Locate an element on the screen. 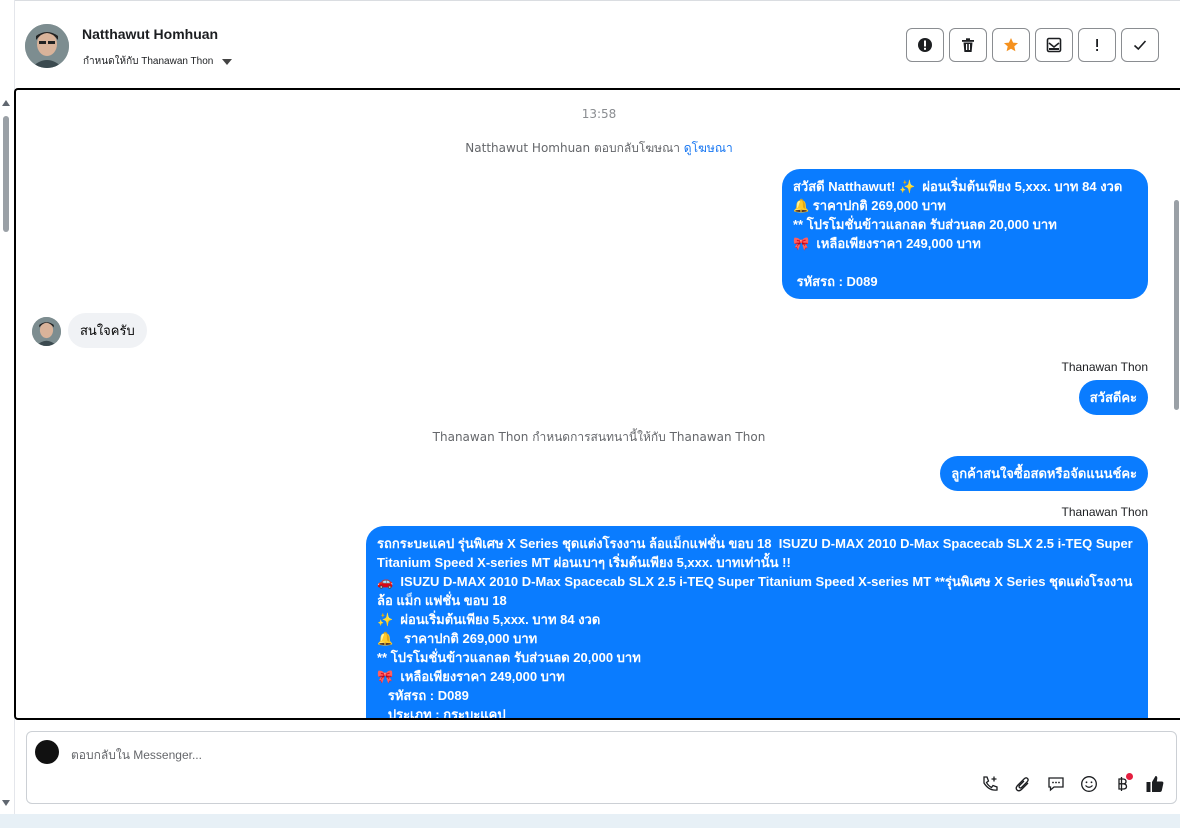 The image size is (1180, 828). exclamation-icon is located at coordinates (1097, 45).